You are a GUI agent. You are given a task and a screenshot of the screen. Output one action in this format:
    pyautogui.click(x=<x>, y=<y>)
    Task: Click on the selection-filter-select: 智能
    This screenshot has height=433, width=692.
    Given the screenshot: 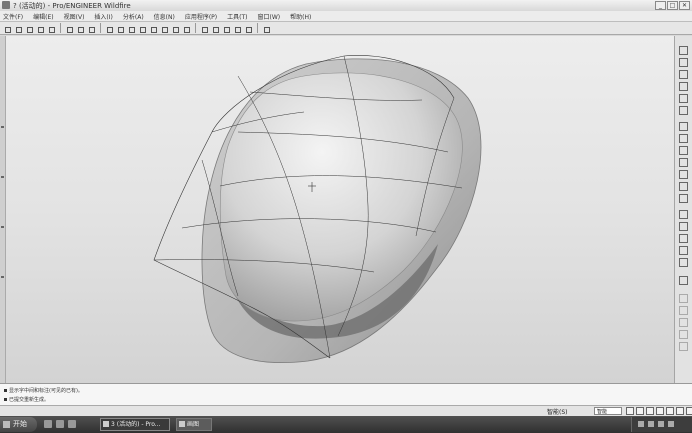 What is the action you would take?
    pyautogui.click(x=608, y=411)
    